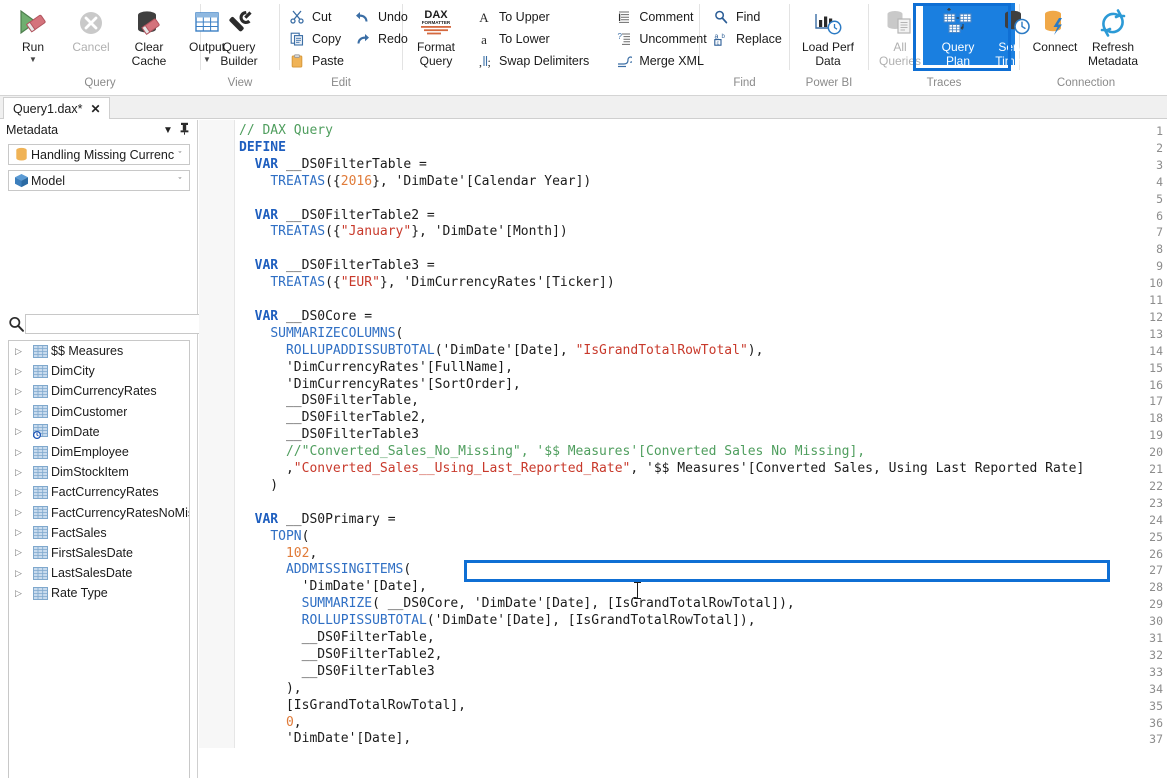 The width and height of the screenshot is (1167, 778). Describe the element at coordinates (958, 54) in the screenshot. I see `query-plan-button-label: Query Plan` at that location.